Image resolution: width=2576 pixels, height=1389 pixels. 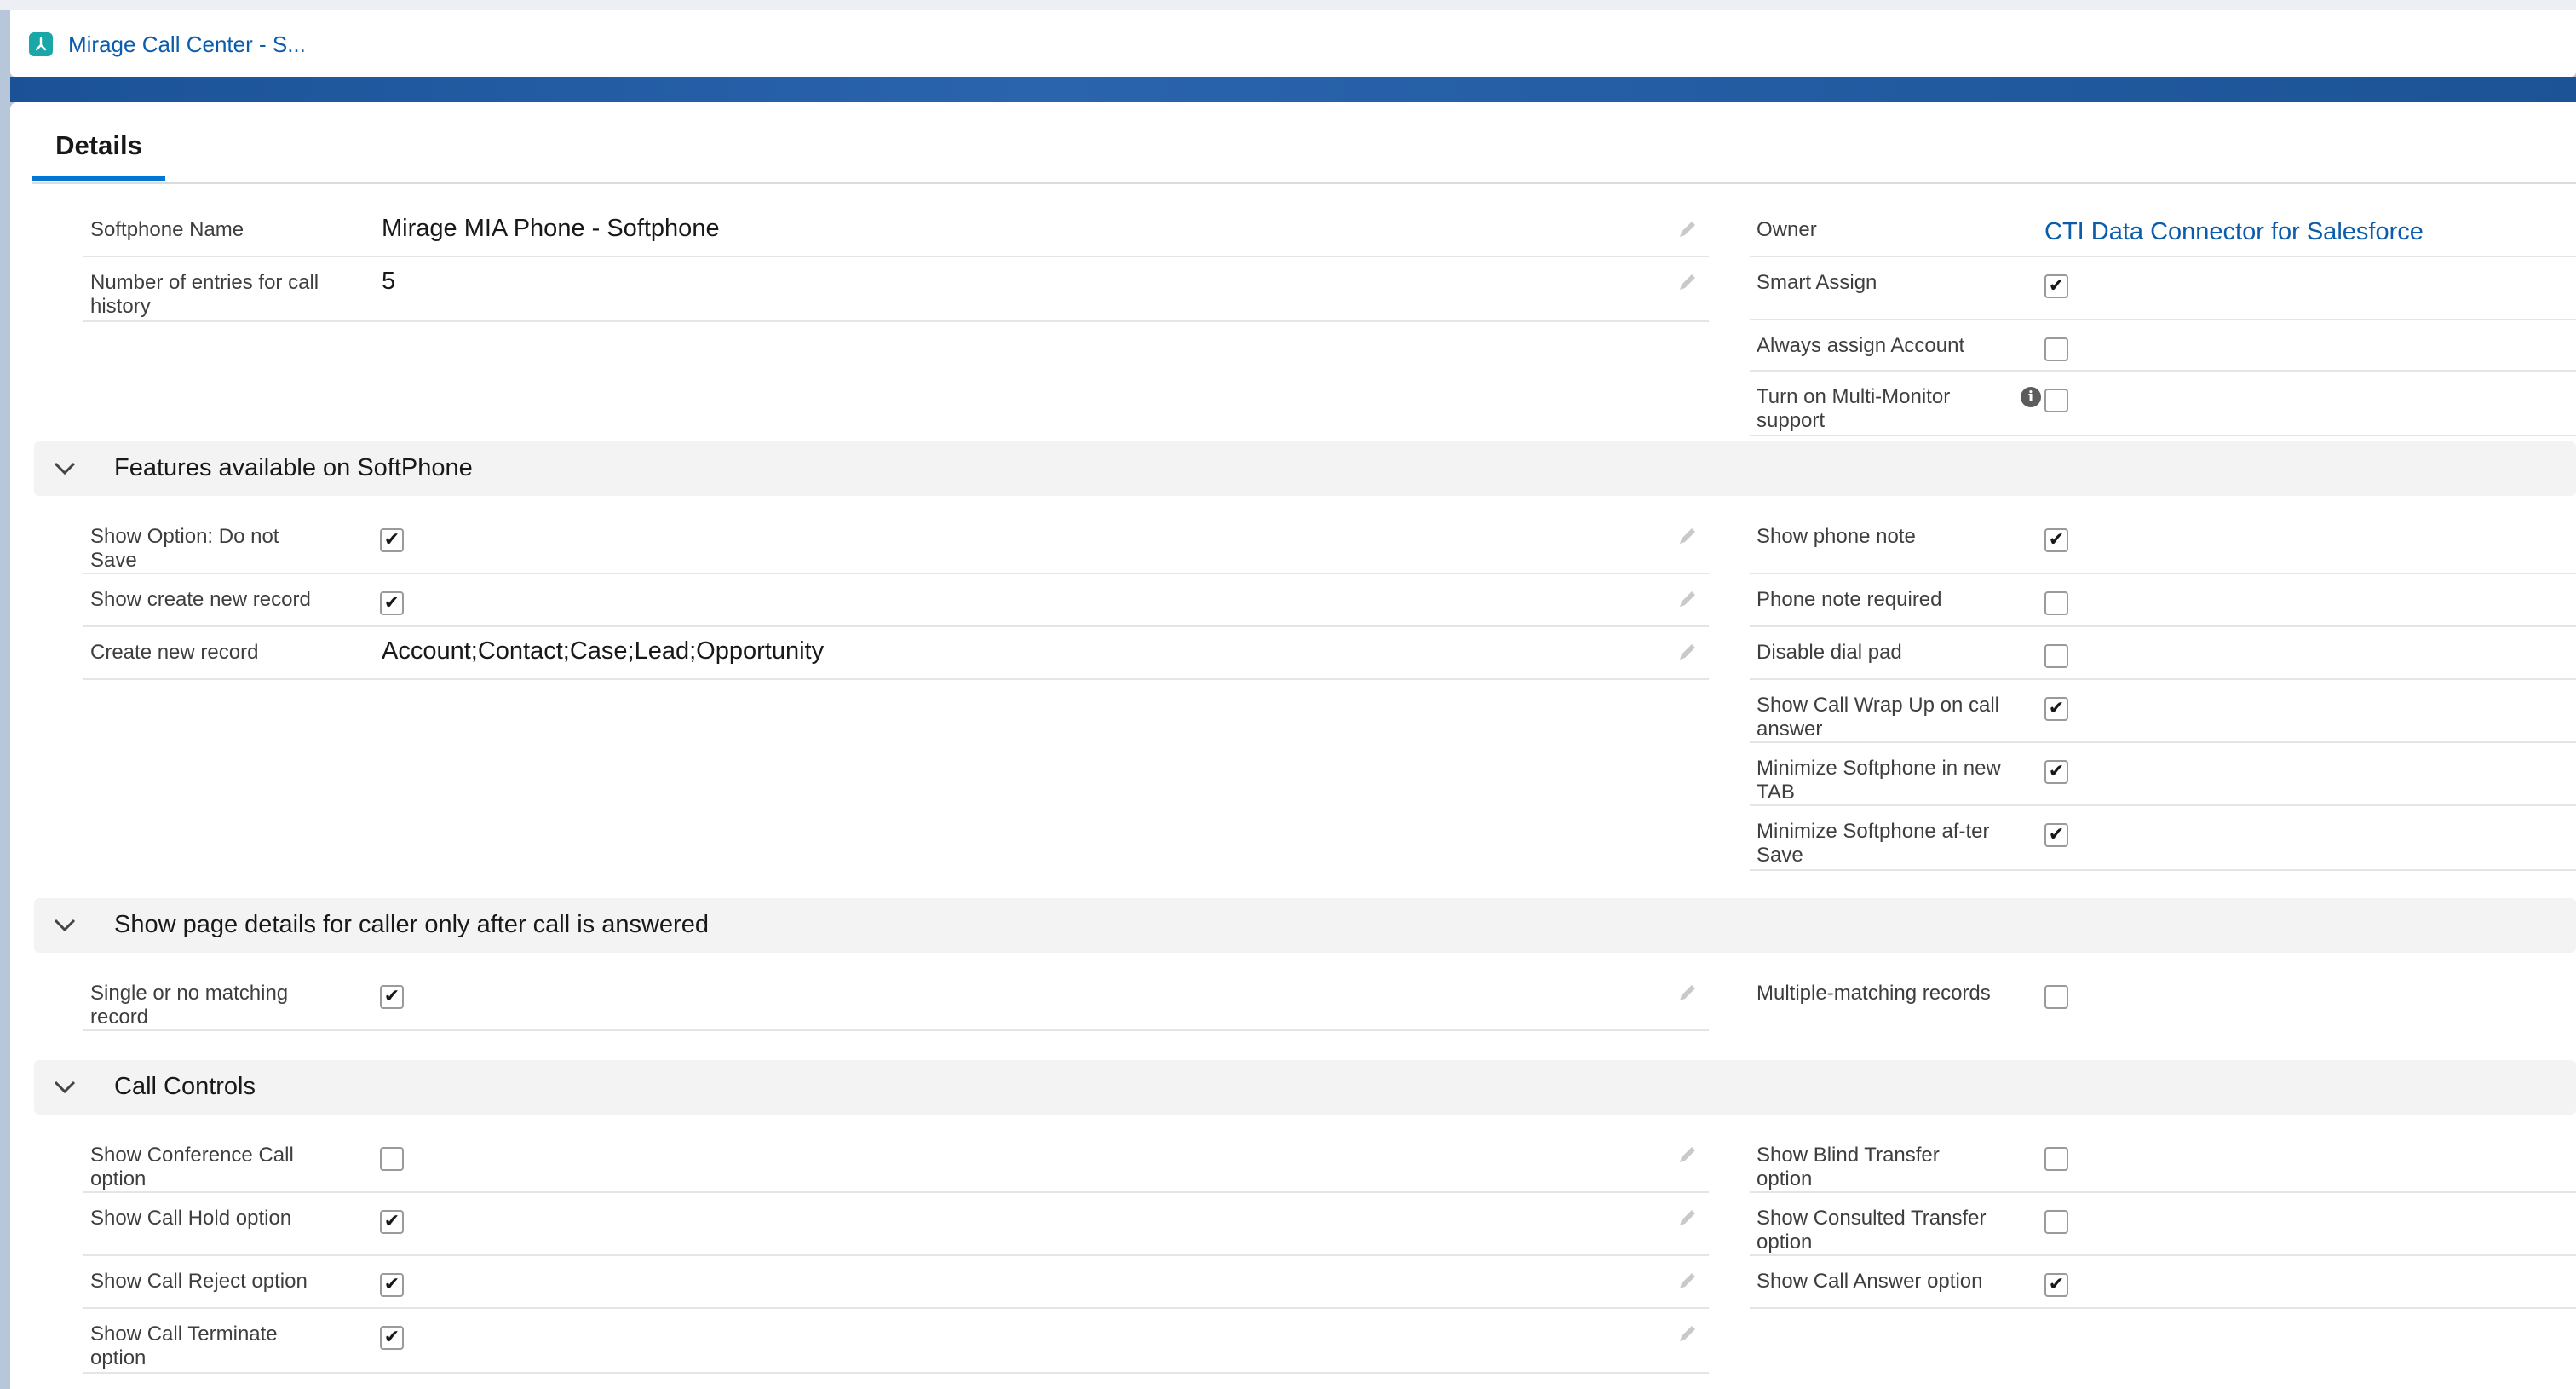 What do you see at coordinates (603, 651) in the screenshot?
I see `field-value: Account;Contact;Case;Lead;Opportunity` at bounding box center [603, 651].